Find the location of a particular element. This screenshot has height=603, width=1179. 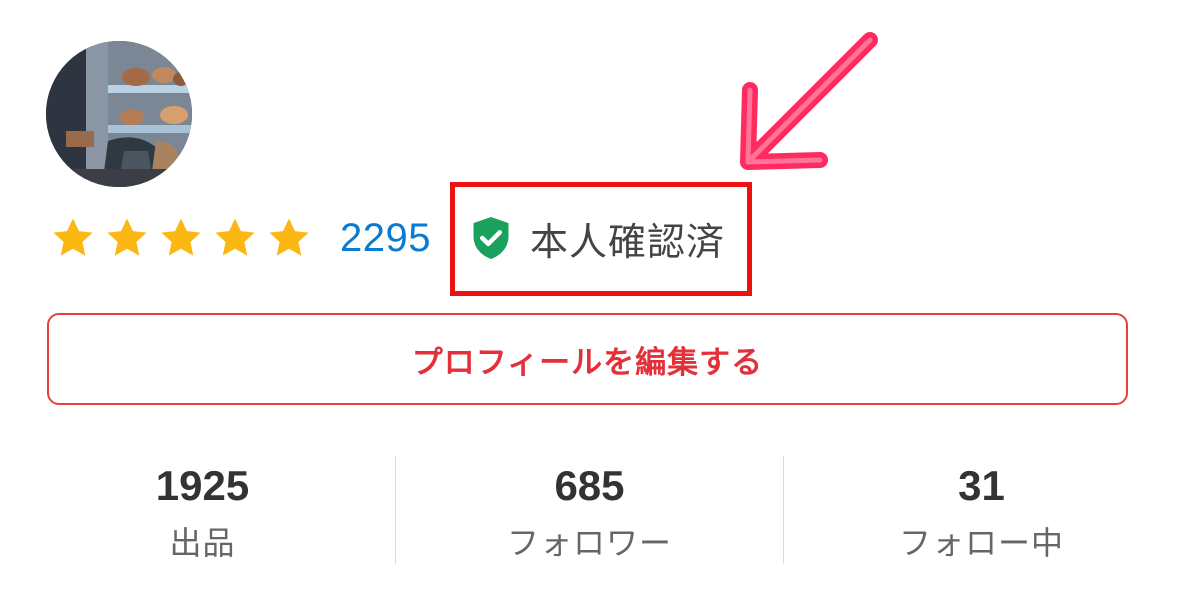

annotation-arrow is located at coordinates (810, 102).